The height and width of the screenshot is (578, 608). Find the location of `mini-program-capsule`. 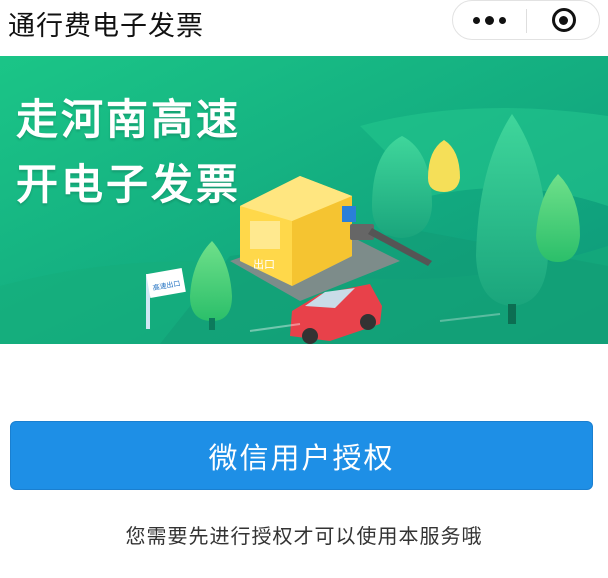

mini-program-capsule is located at coordinates (526, 20).